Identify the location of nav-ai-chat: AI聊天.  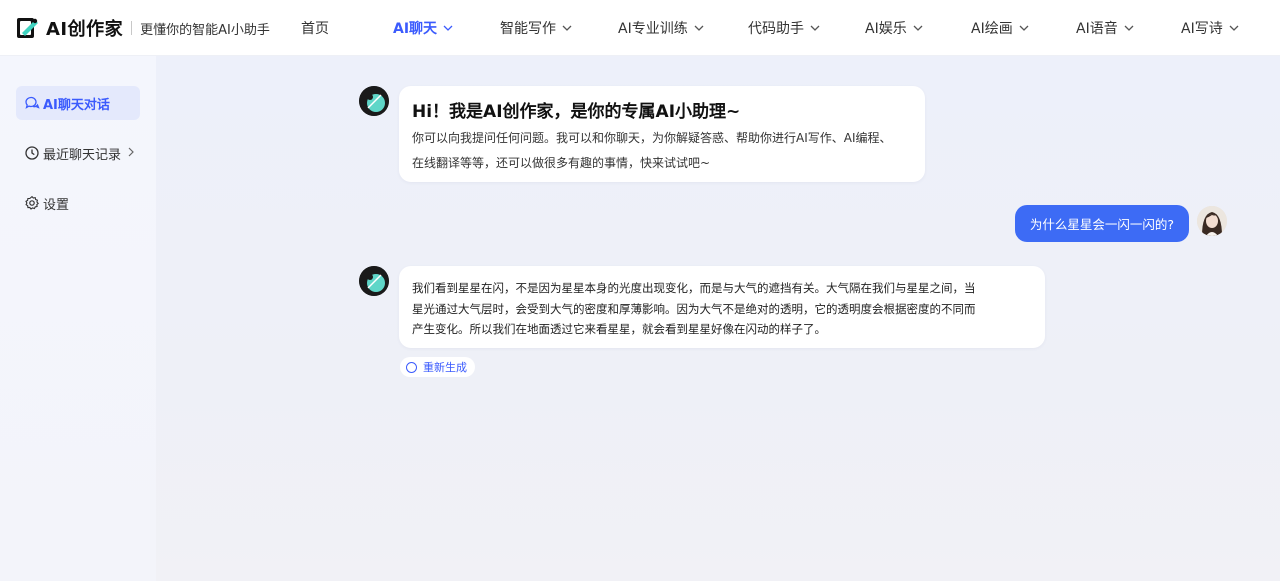
(423, 28).